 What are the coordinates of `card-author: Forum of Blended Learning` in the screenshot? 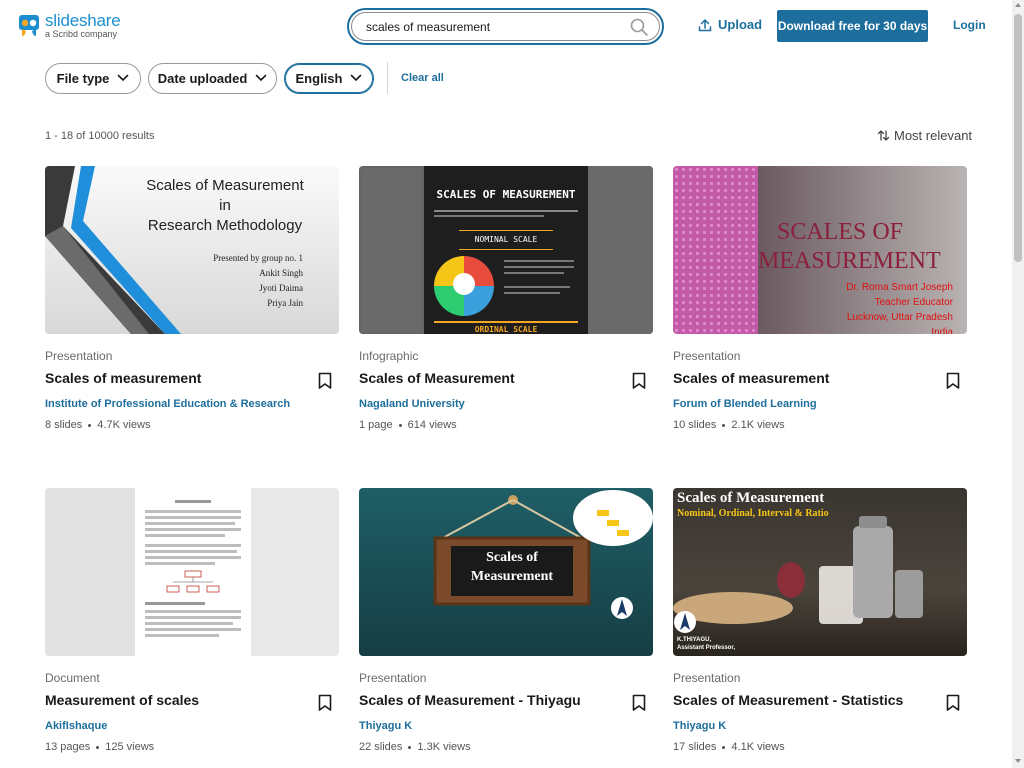 It's located at (745, 404).